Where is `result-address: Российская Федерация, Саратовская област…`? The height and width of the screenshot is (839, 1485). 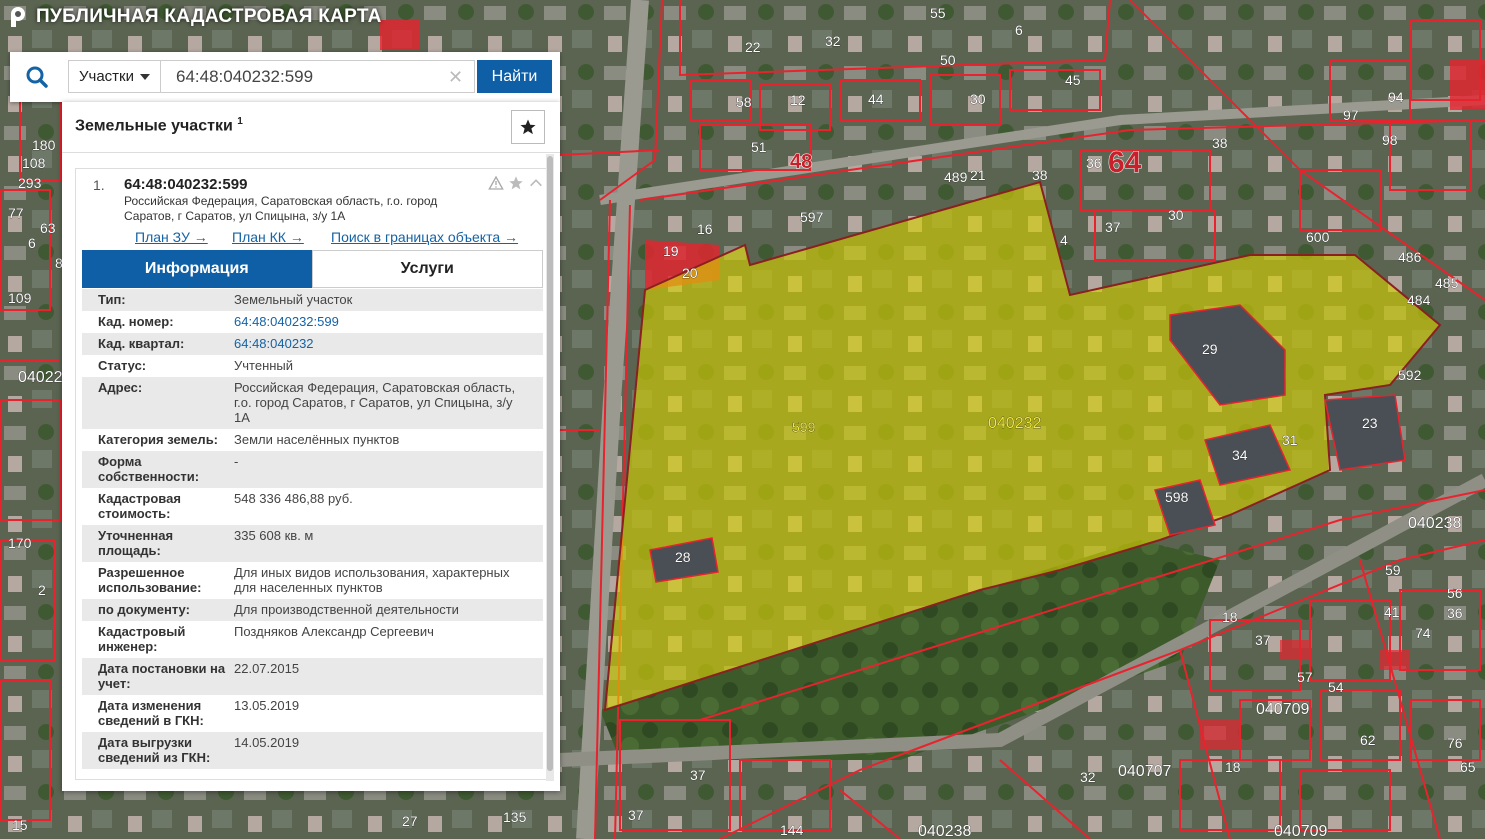
result-address: Российская Федерация, Саратовская област… is located at coordinates (281, 208).